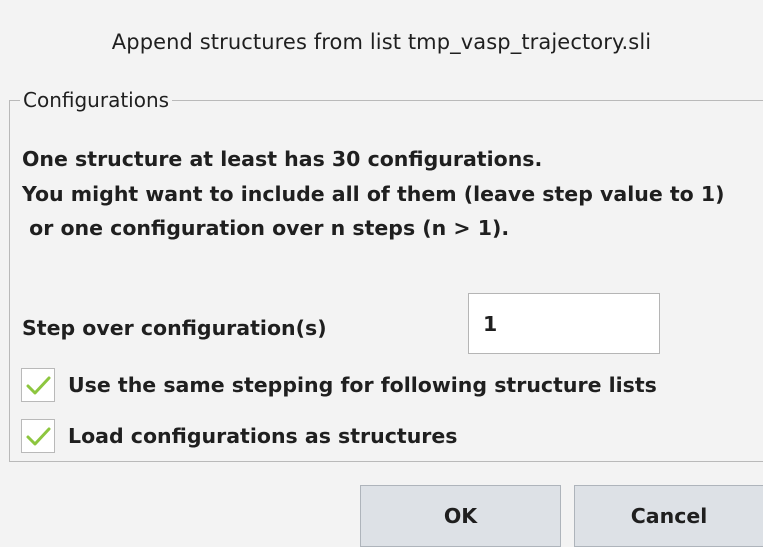 The image size is (763, 547). I want to click on step-value-input, so click(564, 323).